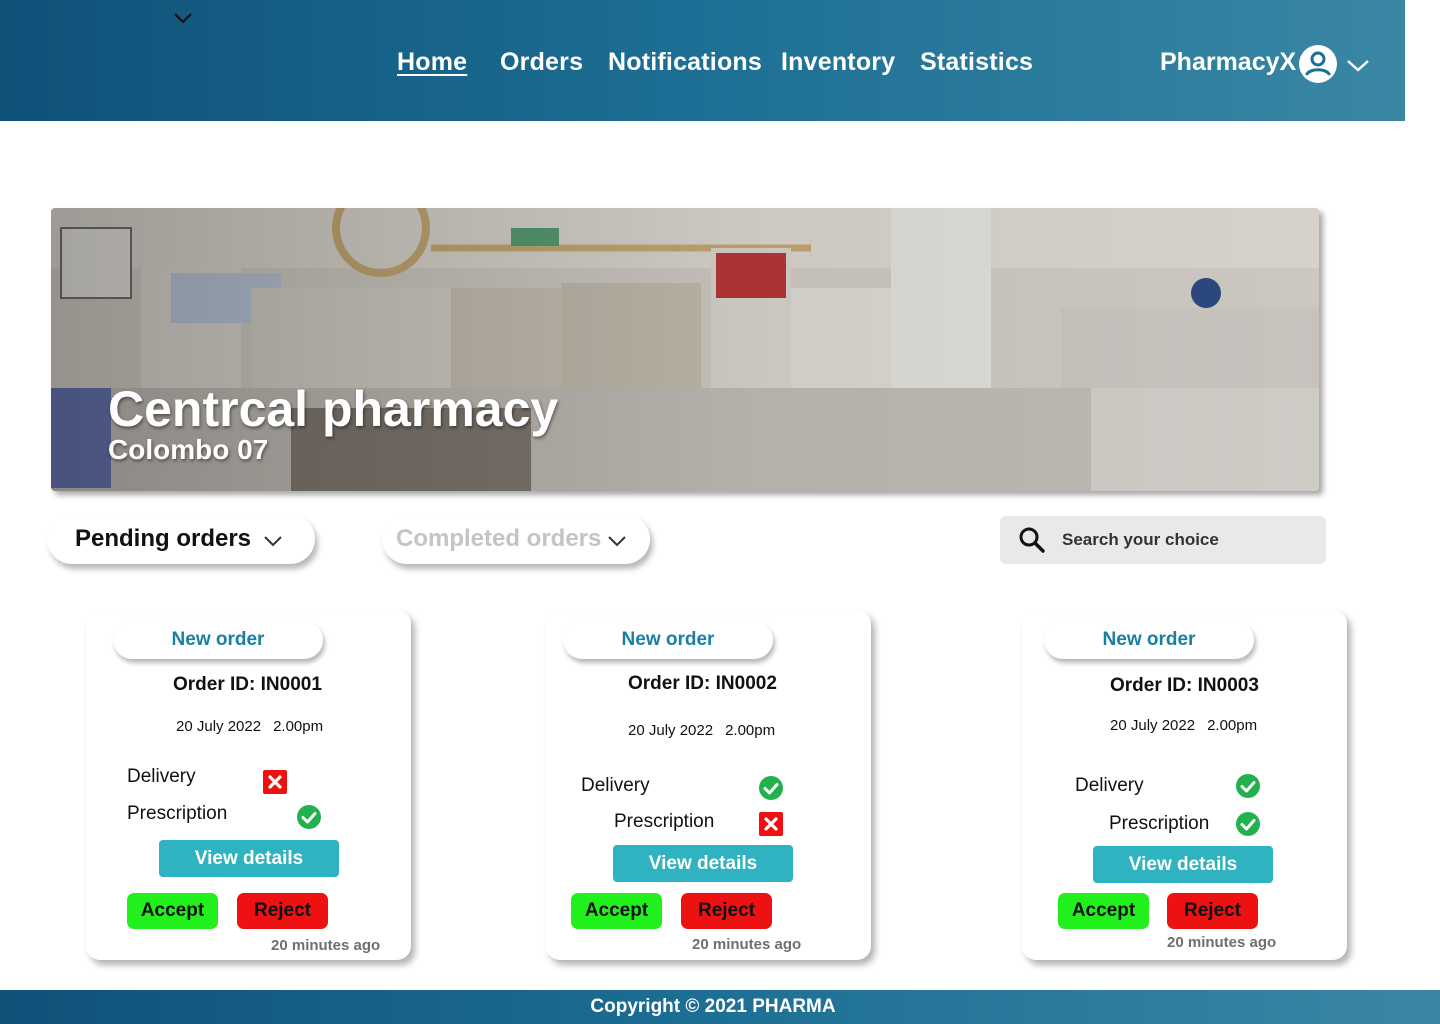  I want to click on brand-name: PharmacyX, so click(1228, 62).